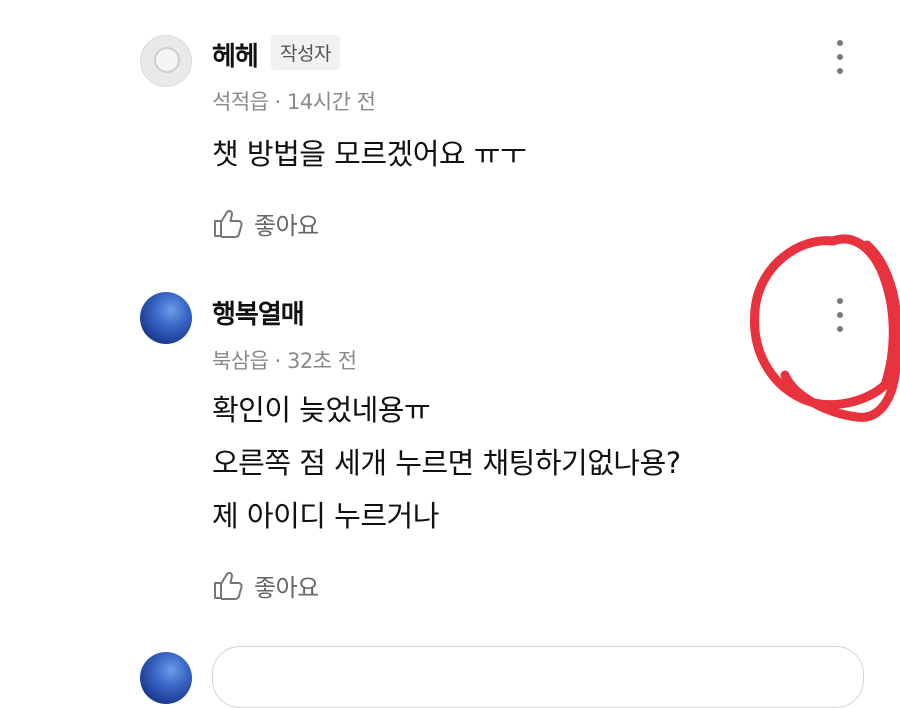 The height and width of the screenshot is (708, 900). Describe the element at coordinates (824, 328) in the screenshot. I see `red-circle-annotation` at that location.